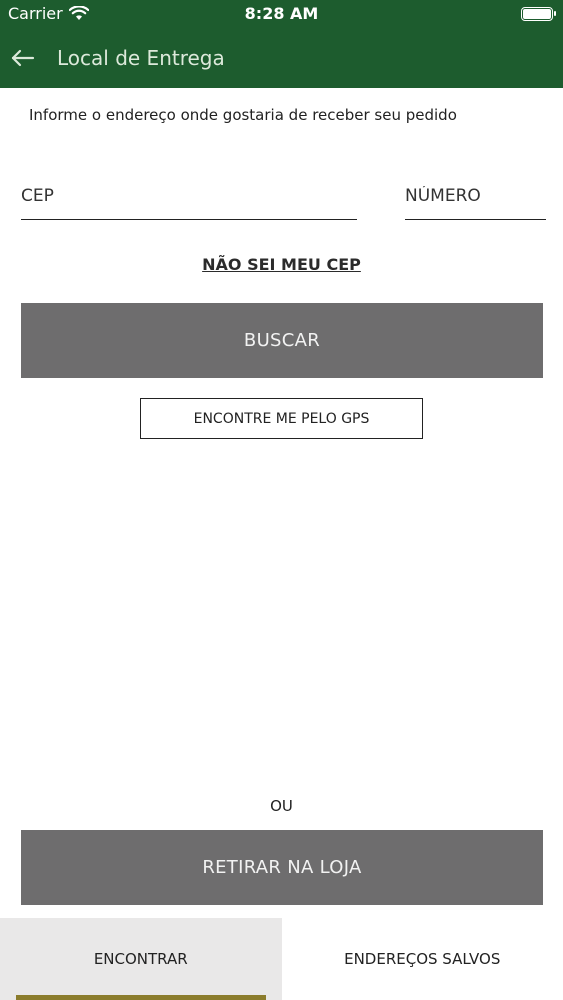 The width and height of the screenshot is (563, 1000). I want to click on tab-enderecos-salvos: ENDEREÇOS SALVOS, so click(422, 959).